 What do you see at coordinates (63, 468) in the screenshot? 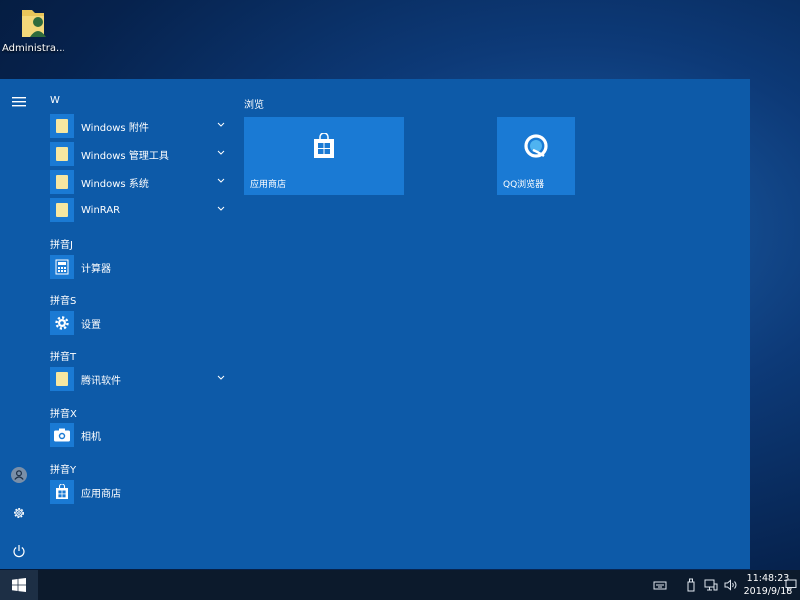
I see `group-header-y: 拼音Y` at bounding box center [63, 468].